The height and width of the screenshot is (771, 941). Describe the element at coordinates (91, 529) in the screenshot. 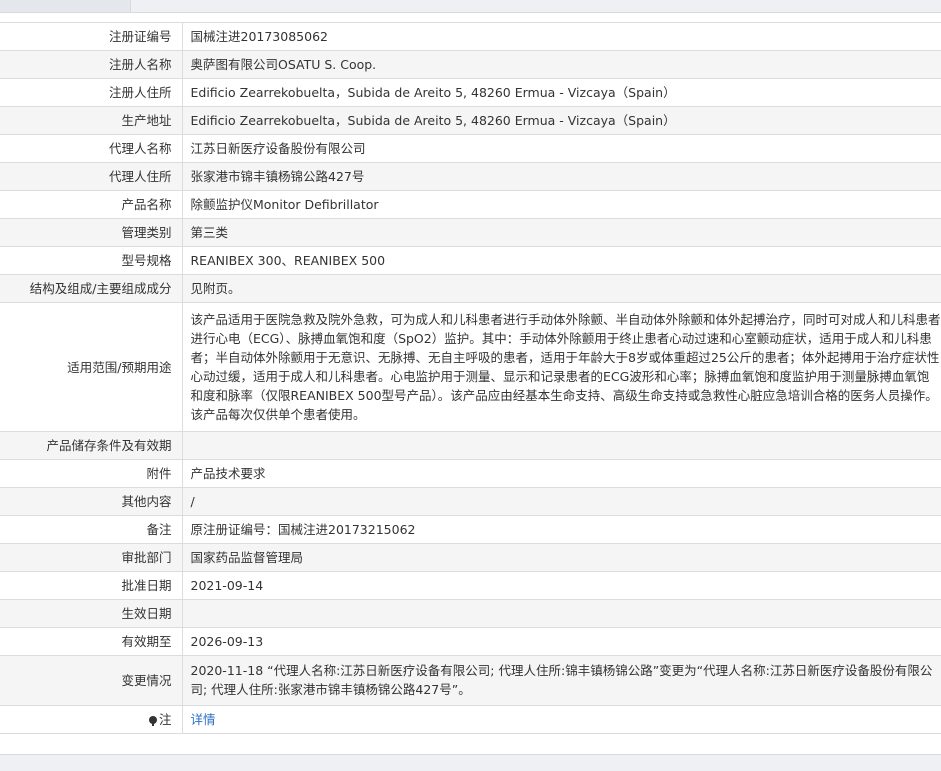

I see `row-label: 备注` at that location.